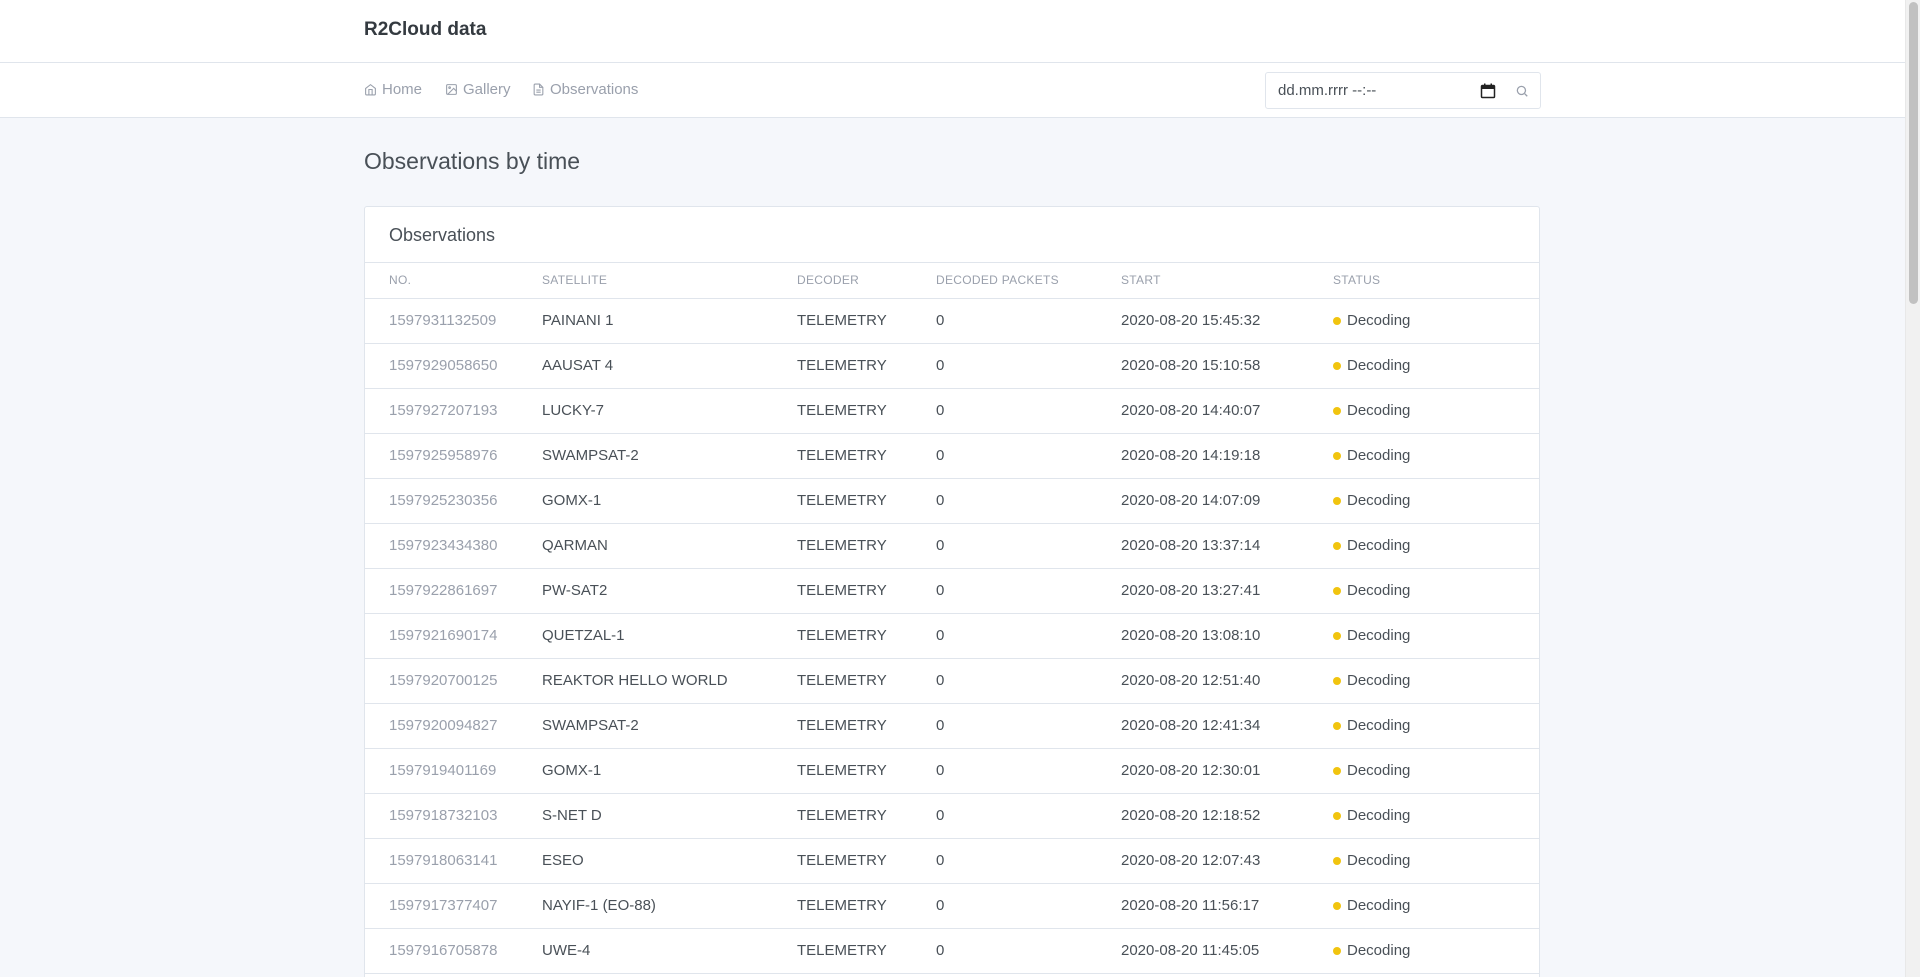 Image resolution: width=1920 pixels, height=977 pixels. Describe the element at coordinates (443, 545) in the screenshot. I see `observation-id-link: 1597923434380` at that location.